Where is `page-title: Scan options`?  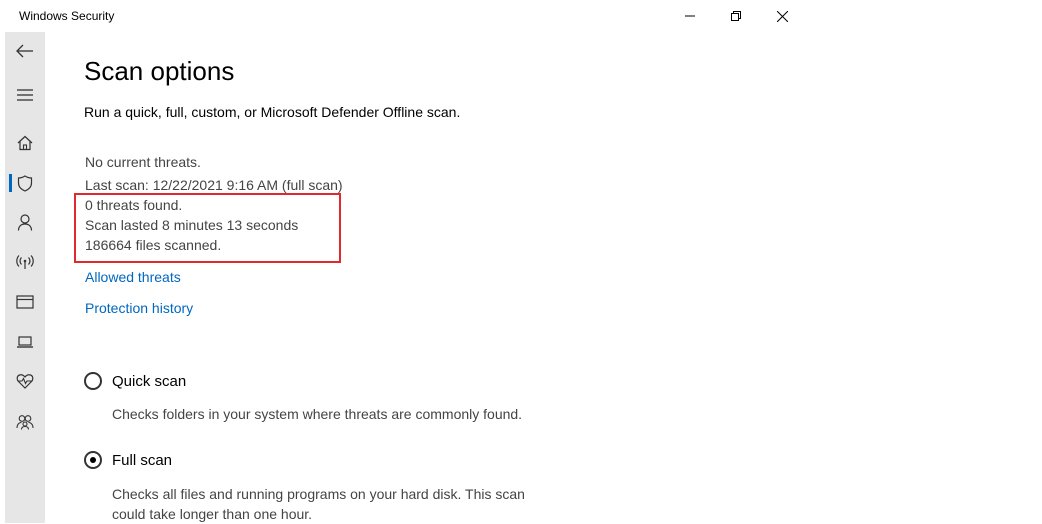 page-title: Scan options is located at coordinates (159, 71).